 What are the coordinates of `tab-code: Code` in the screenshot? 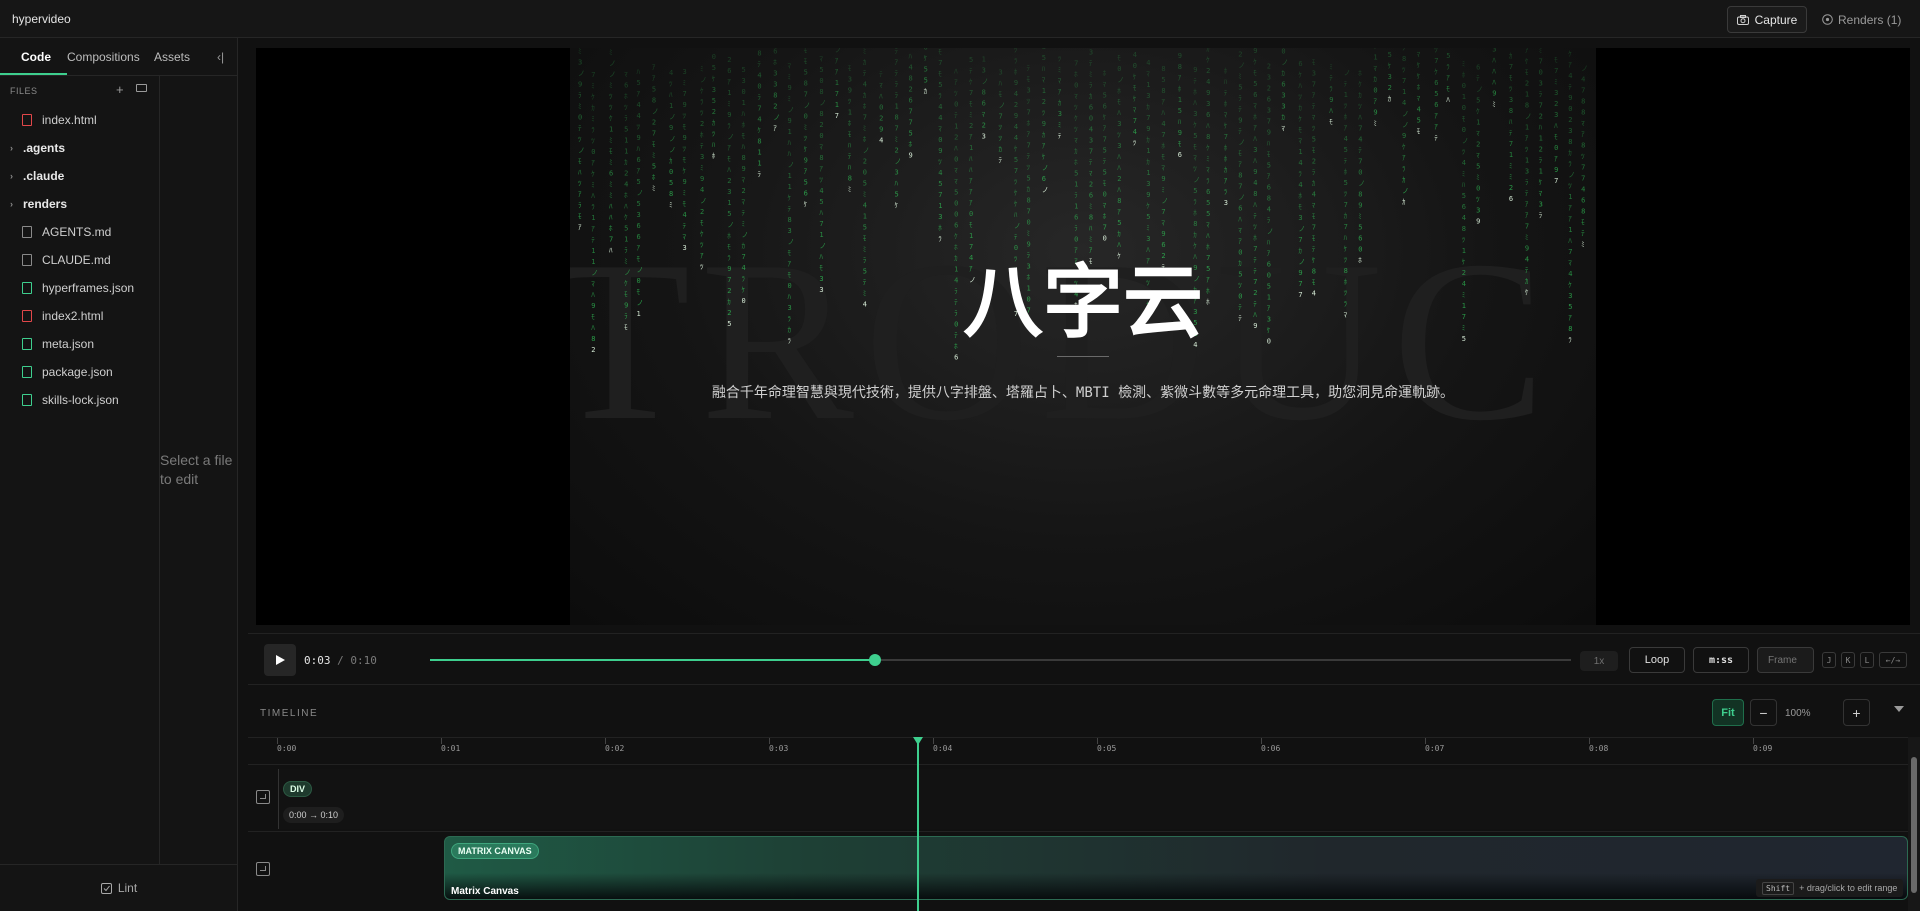 It's located at (36, 57).